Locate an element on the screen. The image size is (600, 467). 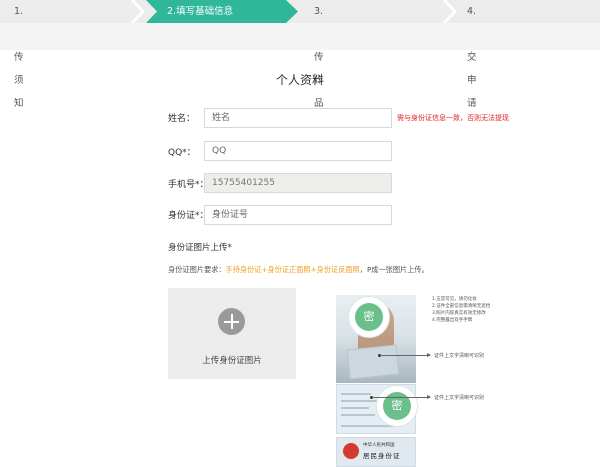
step-label: 3.上传作品 is located at coordinates (319, 57).